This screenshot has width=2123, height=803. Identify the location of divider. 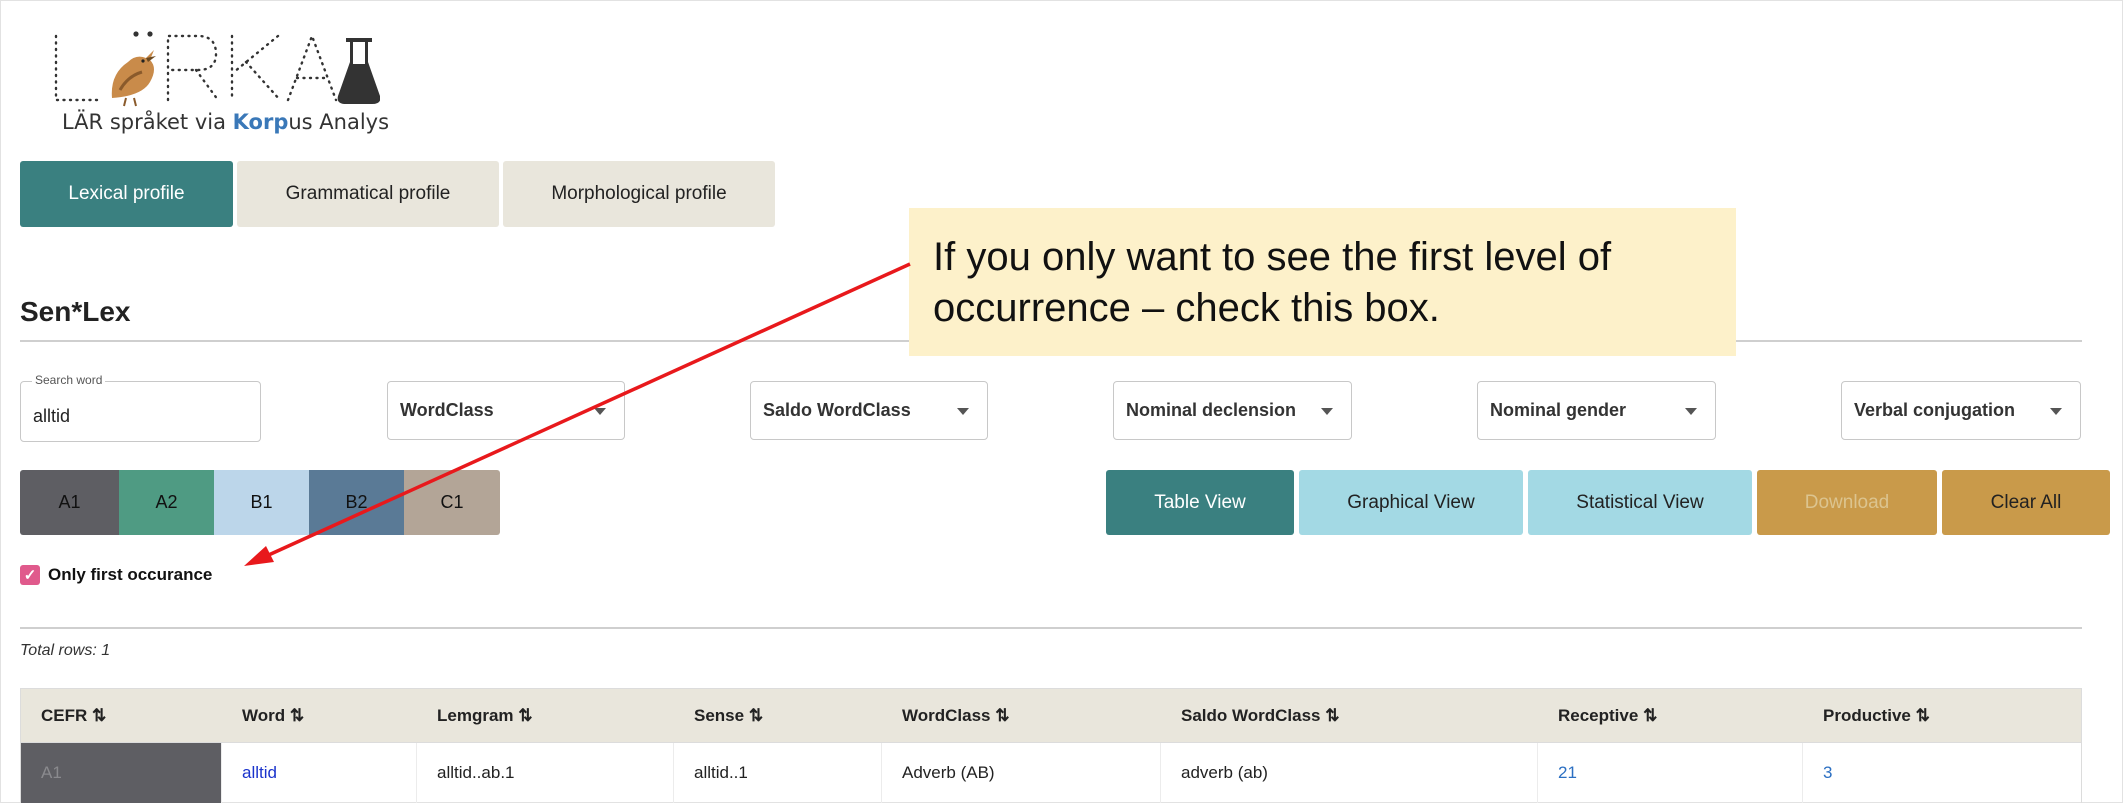
(1051, 628).